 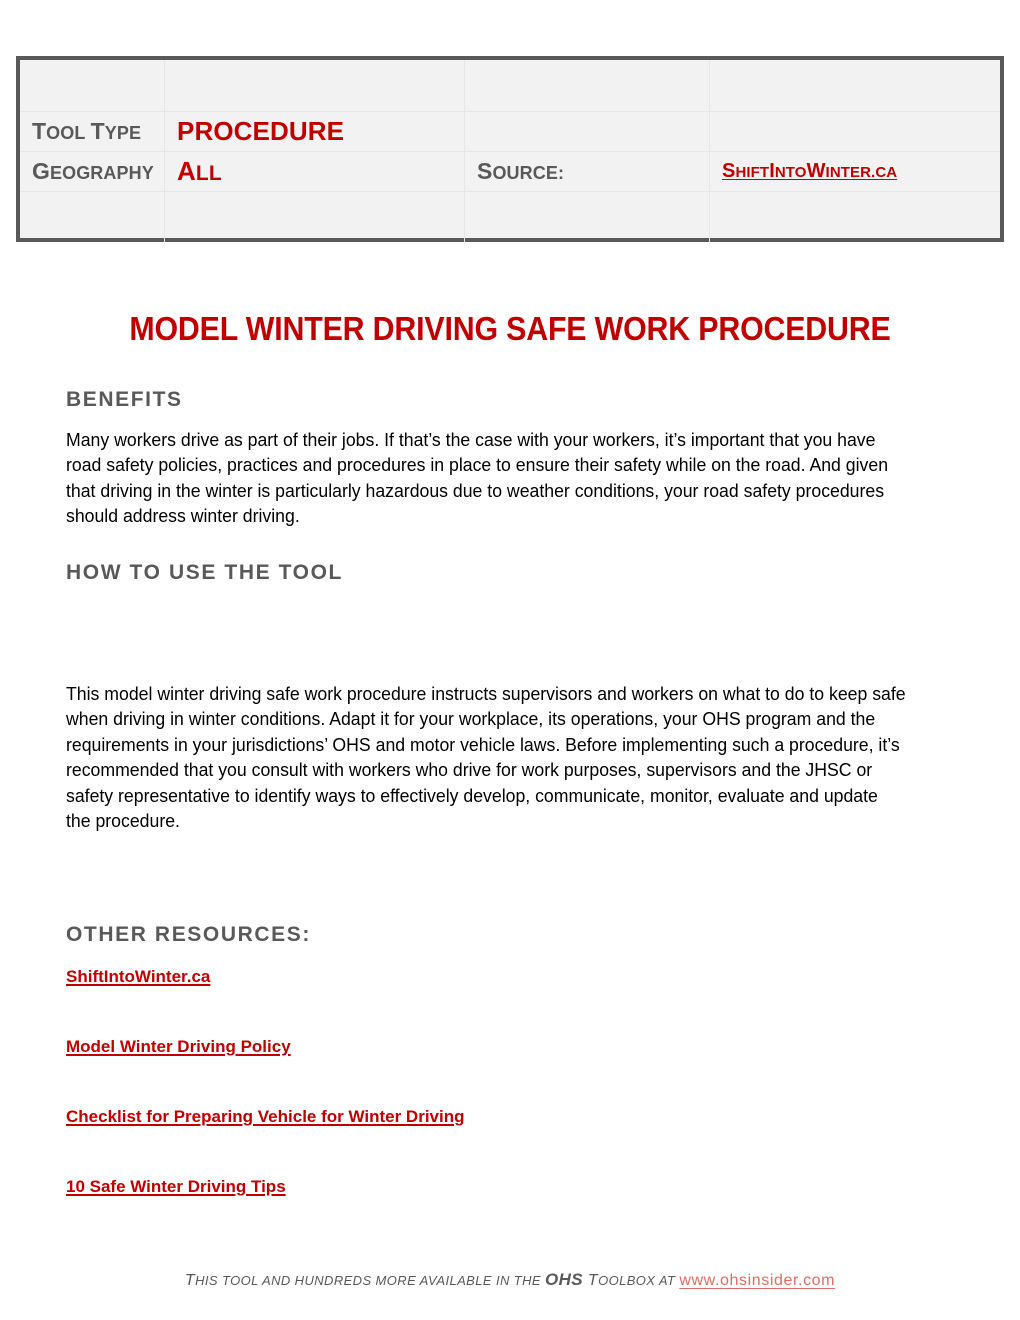 I want to click on meta-spacer-r4c2, so click(x=315, y=217).